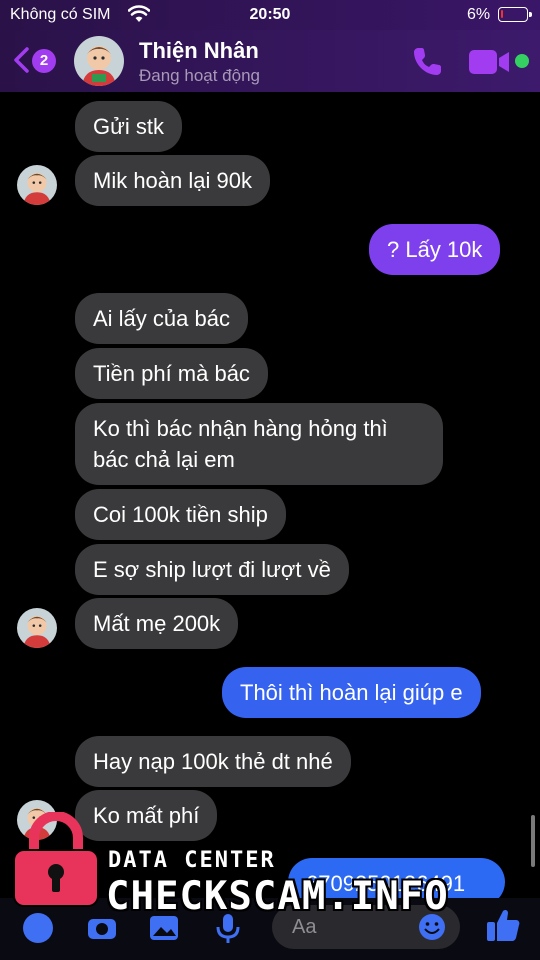  What do you see at coordinates (21, 60) in the screenshot?
I see `chevron-left-icon` at bounding box center [21, 60].